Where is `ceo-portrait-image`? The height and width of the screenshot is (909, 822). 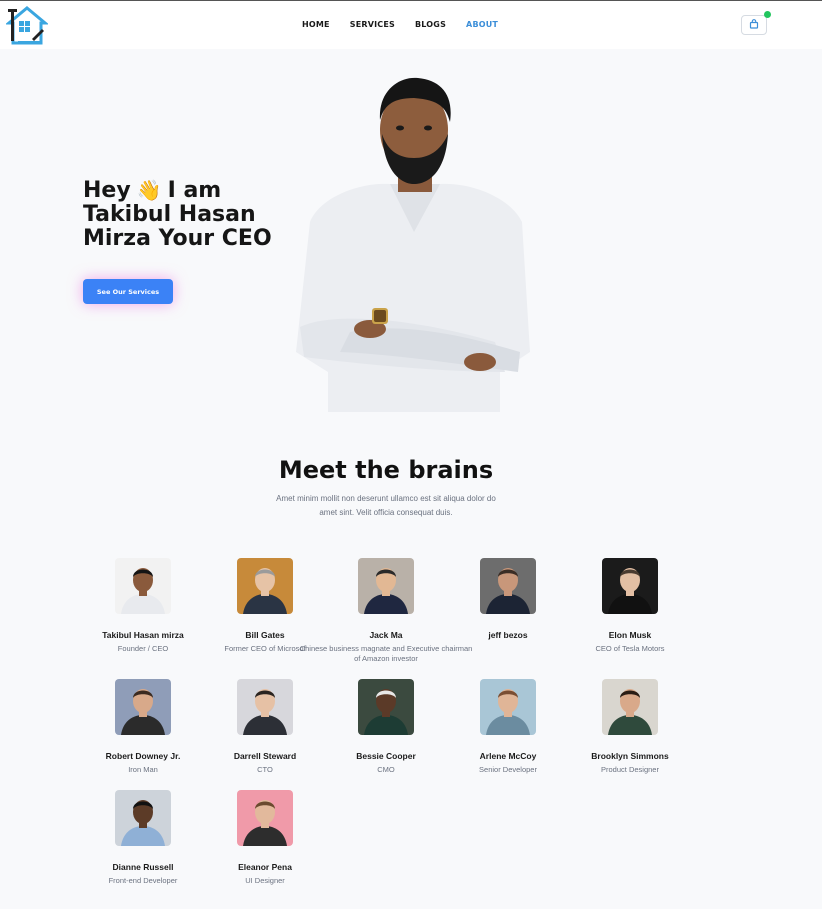
ceo-portrait-image is located at coordinates (414, 242).